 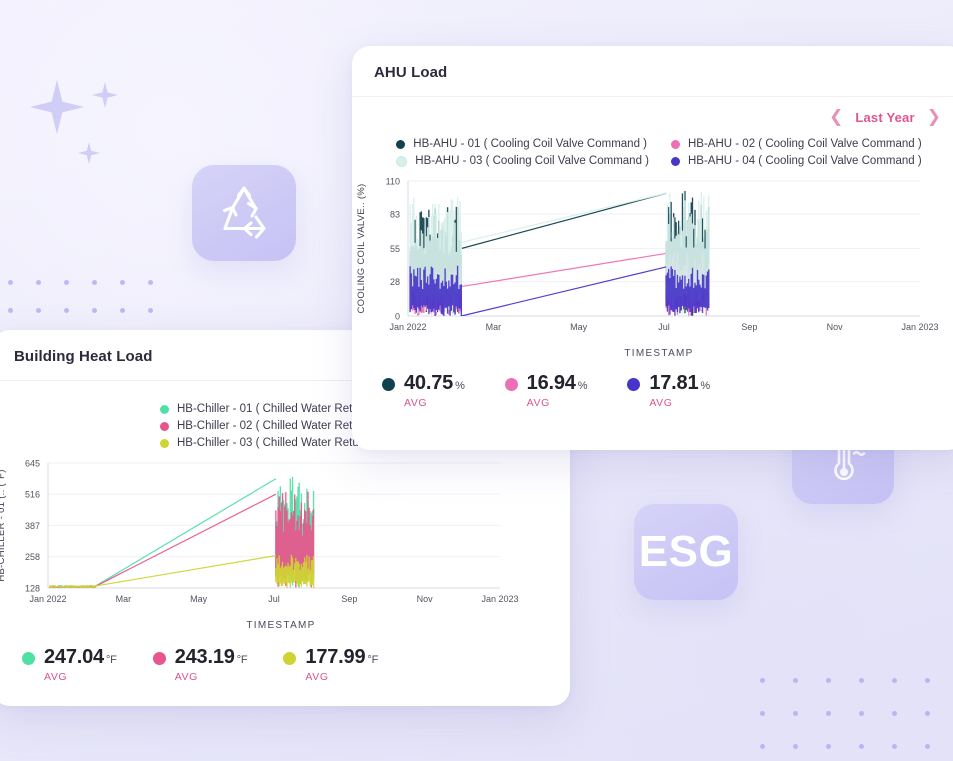 What do you see at coordinates (281, 625) in the screenshot?
I see `heat-chart-x-axis-title: TIMESTAMP` at bounding box center [281, 625].